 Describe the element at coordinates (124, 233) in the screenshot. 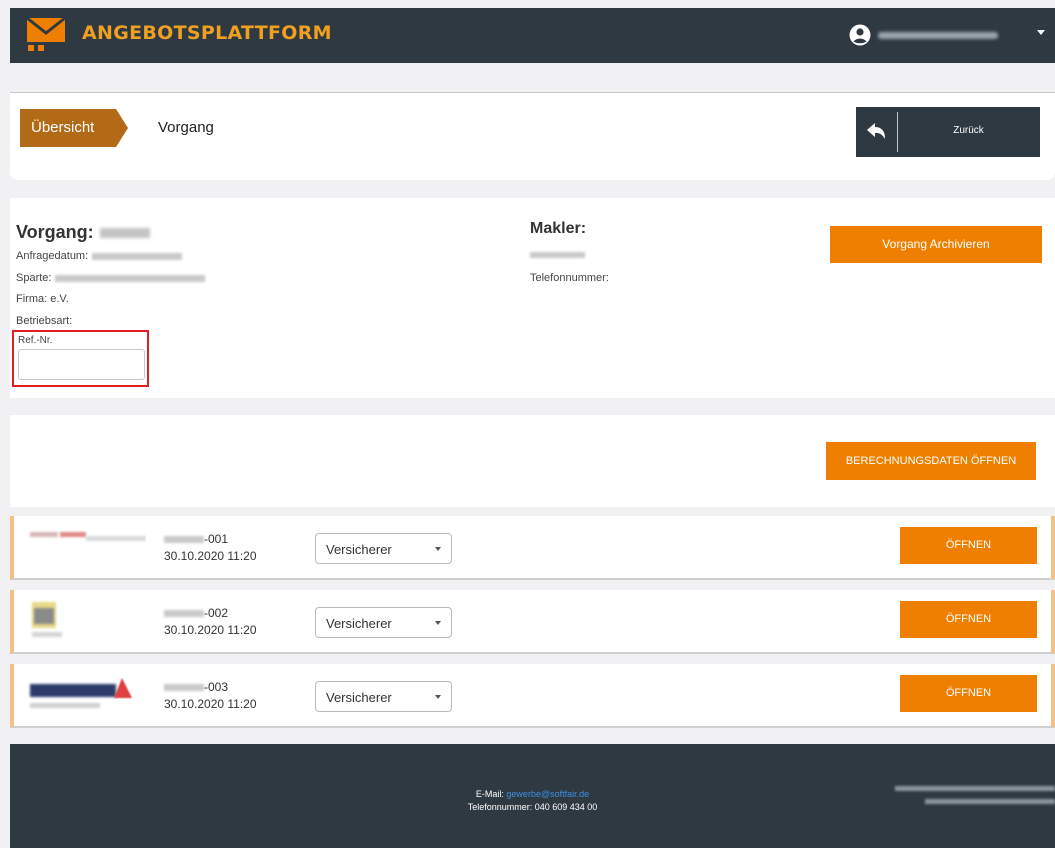

I see `vorgang-id-redacted` at that location.